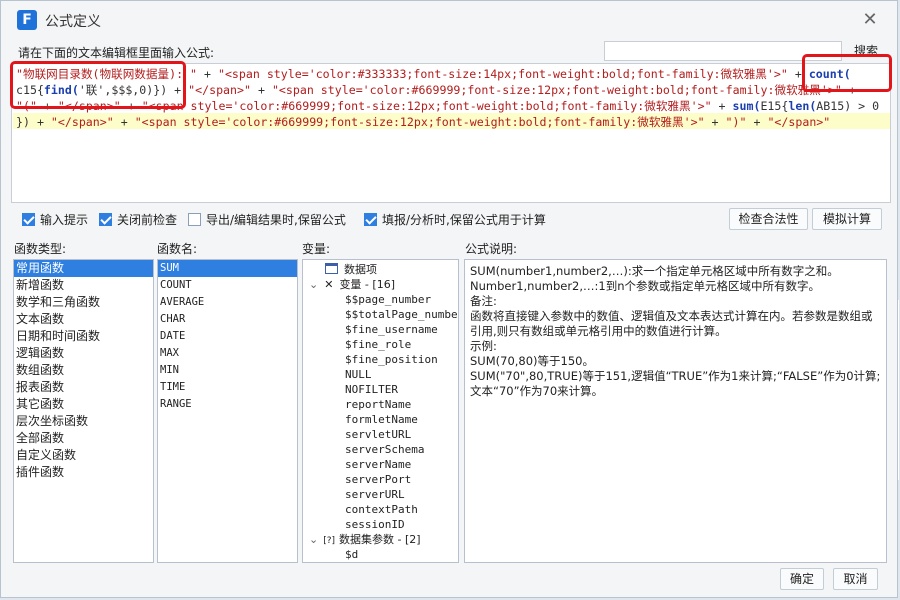 This screenshot has width=900, height=600. What do you see at coordinates (83, 370) in the screenshot?
I see `function-type-item: 数组函数` at bounding box center [83, 370].